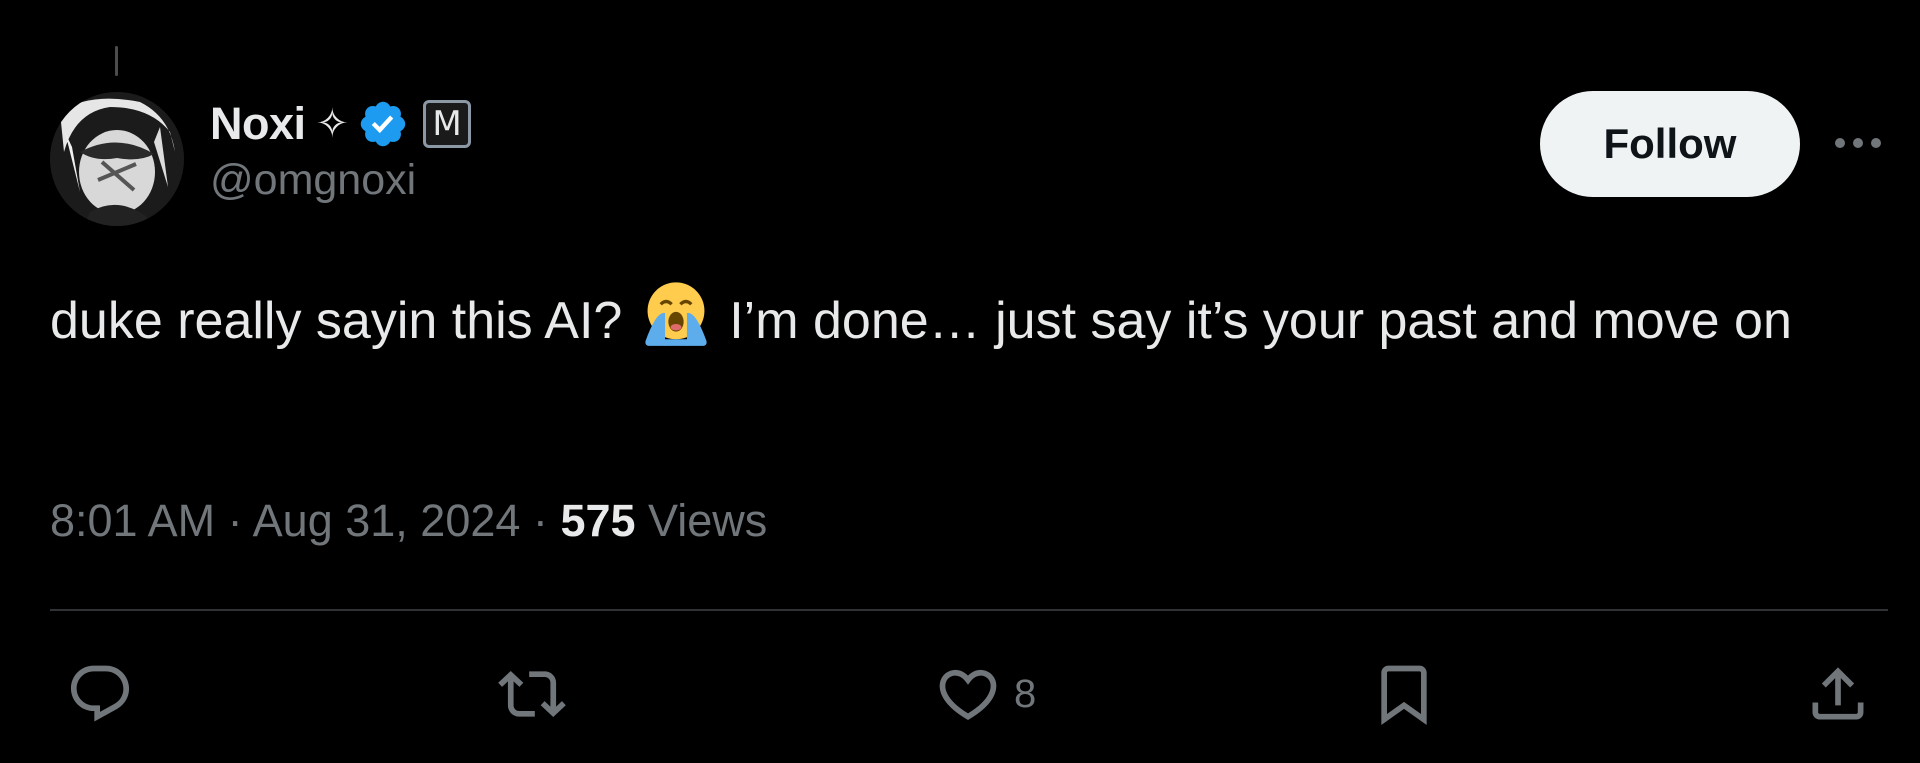 The width and height of the screenshot is (1920, 763). Describe the element at coordinates (1670, 144) in the screenshot. I see `follow-button: Follow` at that location.